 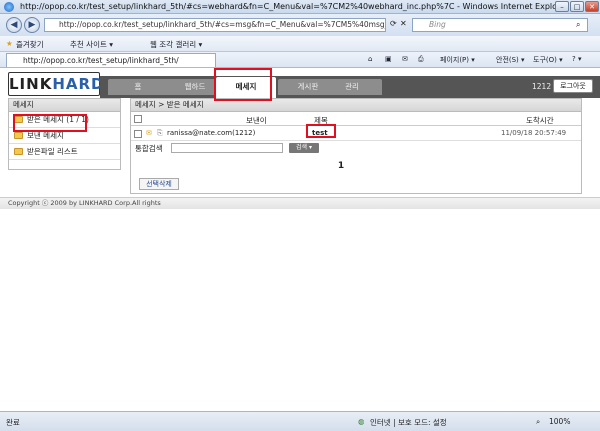 I want to click on globe-icon: ◍, so click(x=361, y=421).